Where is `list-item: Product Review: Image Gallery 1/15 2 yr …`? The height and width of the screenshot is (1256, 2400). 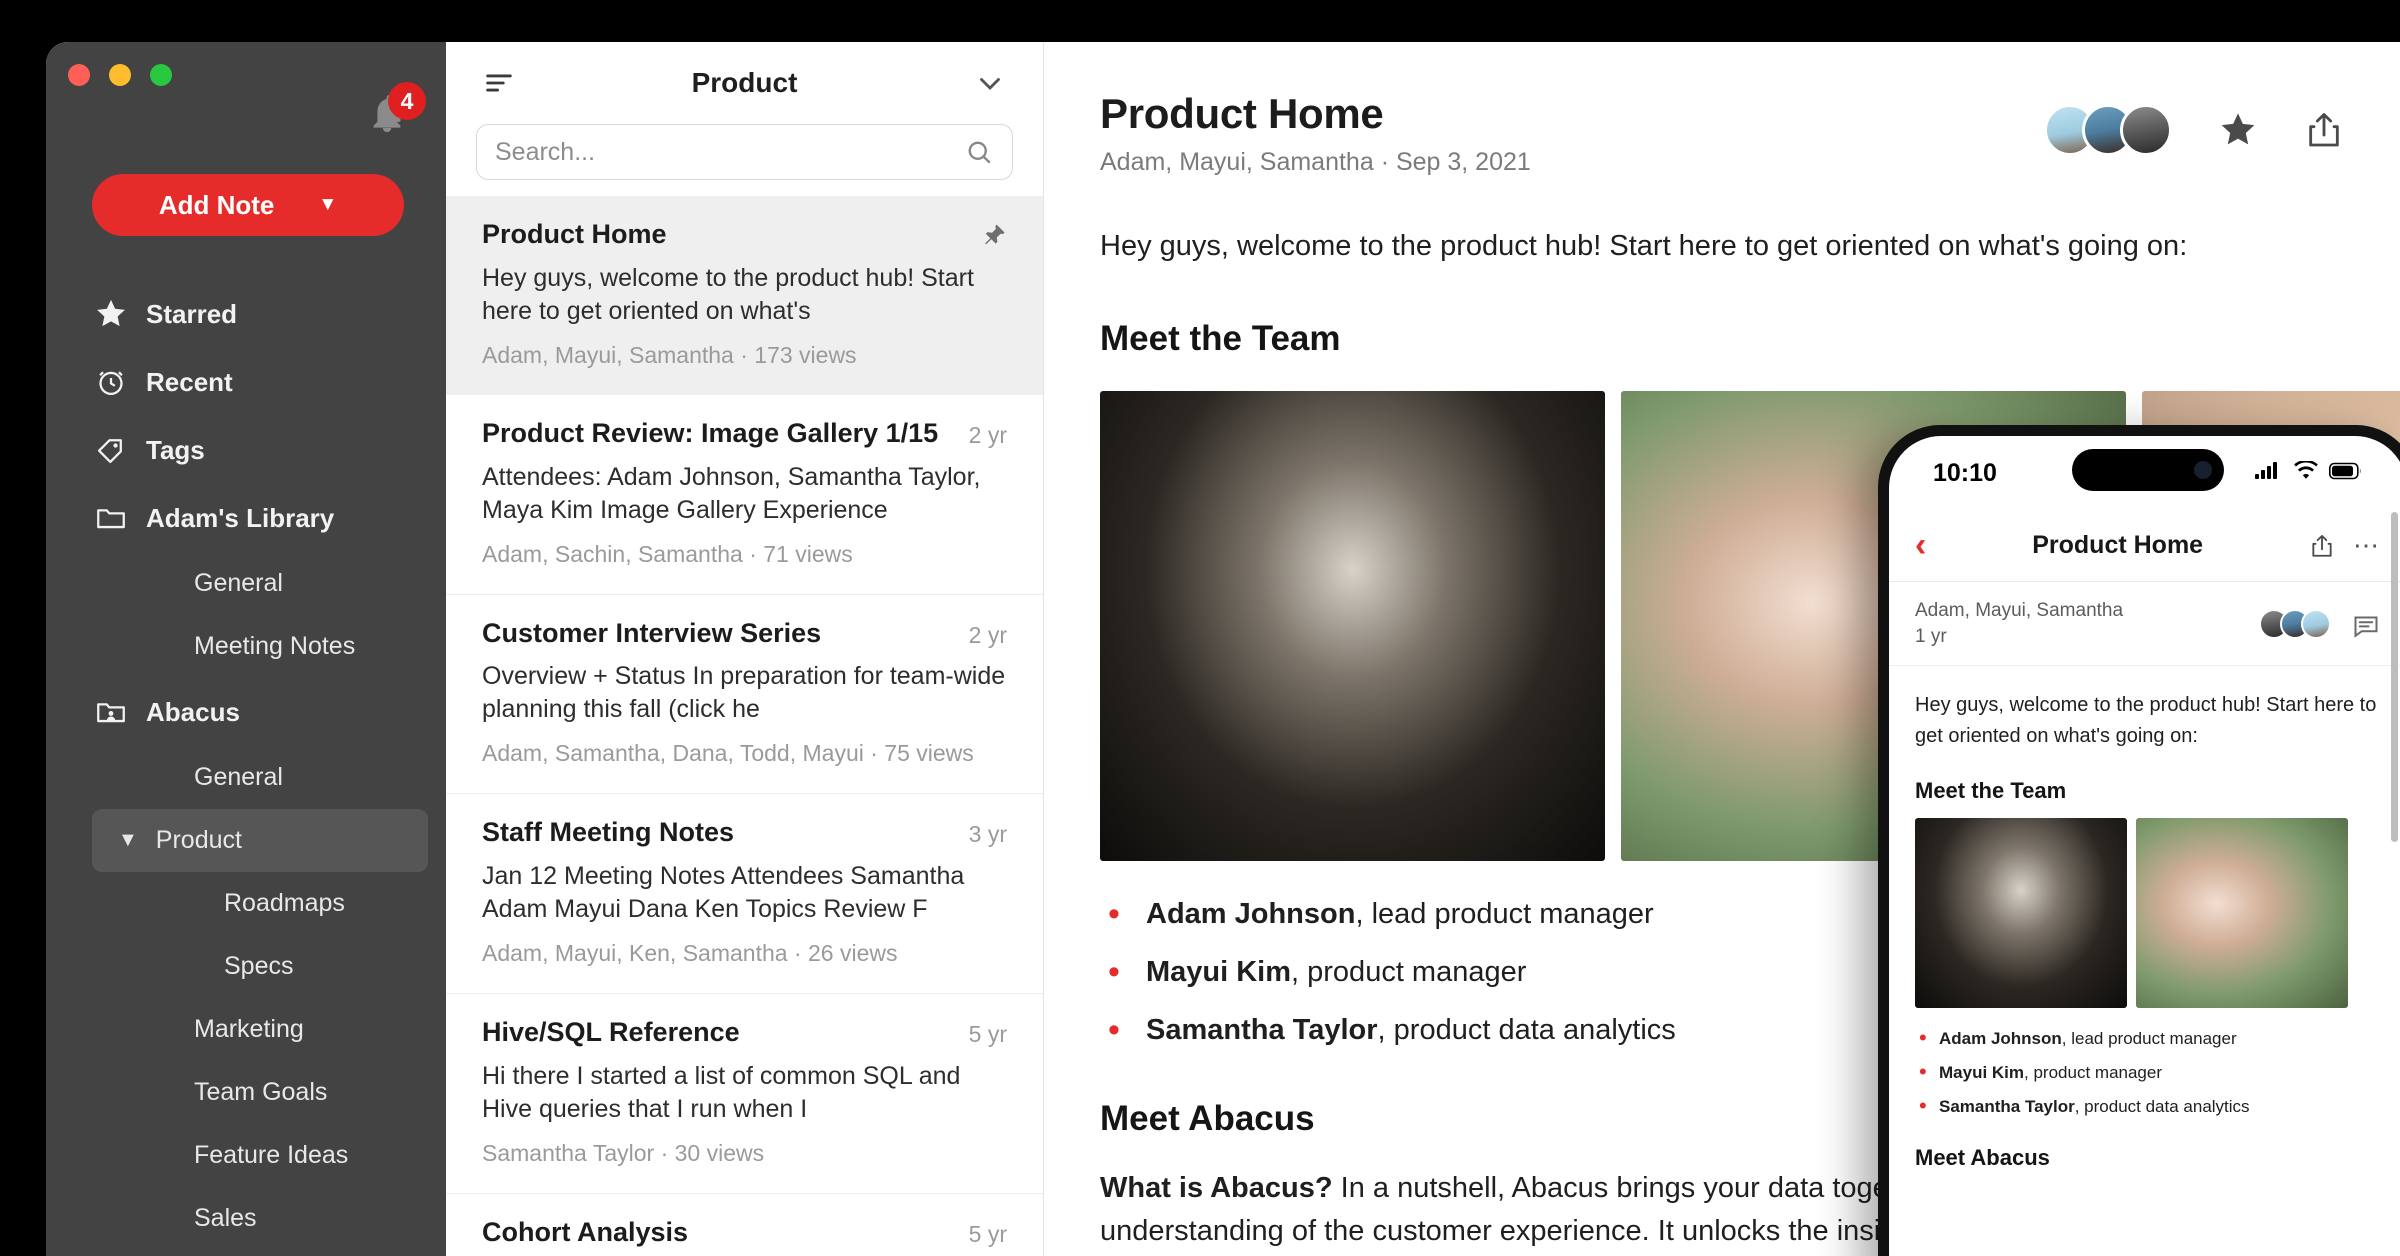 list-item: Product Review: Image Gallery 1/15 2 yr … is located at coordinates (744, 495).